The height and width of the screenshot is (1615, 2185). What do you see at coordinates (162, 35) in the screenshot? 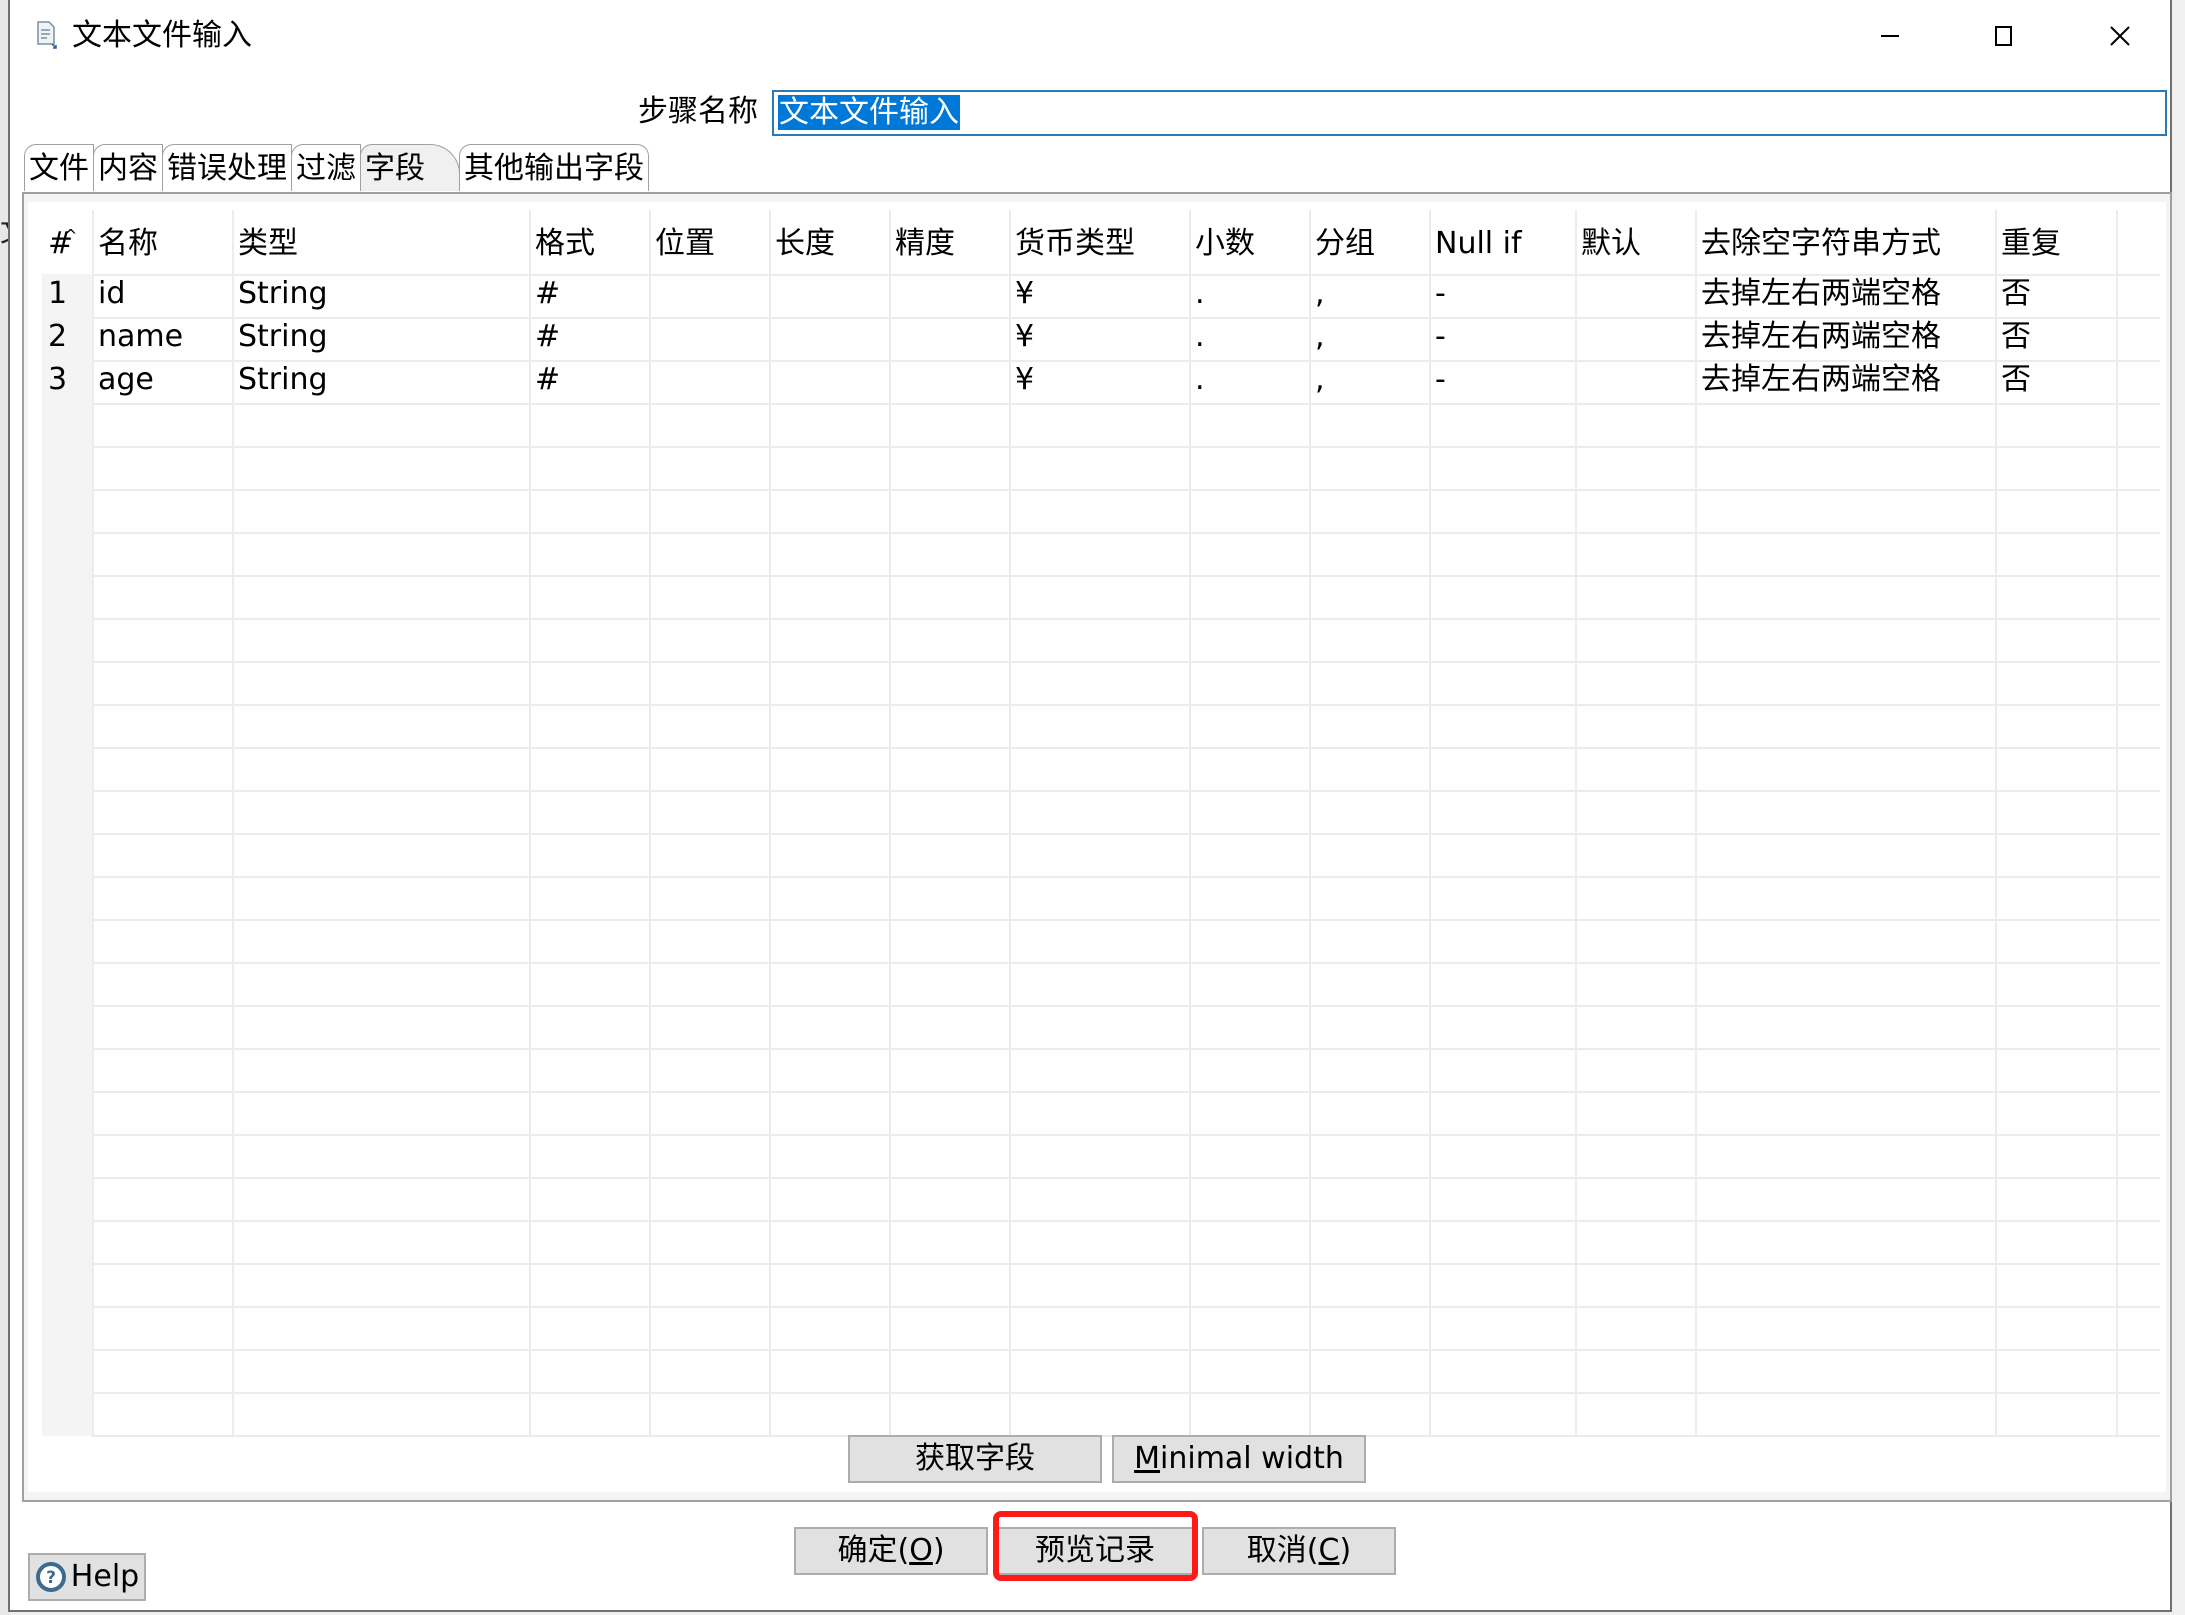
I see `window-title: 文本文件输入` at bounding box center [162, 35].